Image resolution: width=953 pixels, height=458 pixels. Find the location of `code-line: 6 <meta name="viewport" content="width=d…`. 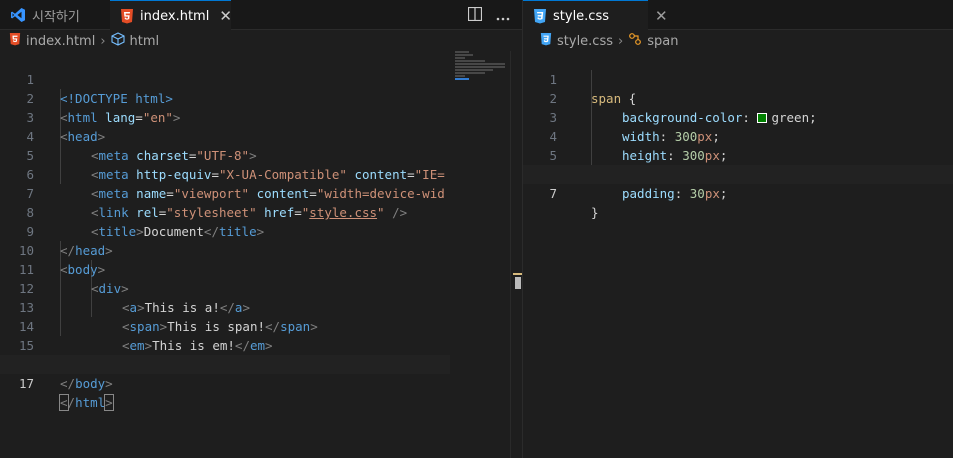

code-line: 6 <meta name="viewport" content="width=d… is located at coordinates (261, 173).